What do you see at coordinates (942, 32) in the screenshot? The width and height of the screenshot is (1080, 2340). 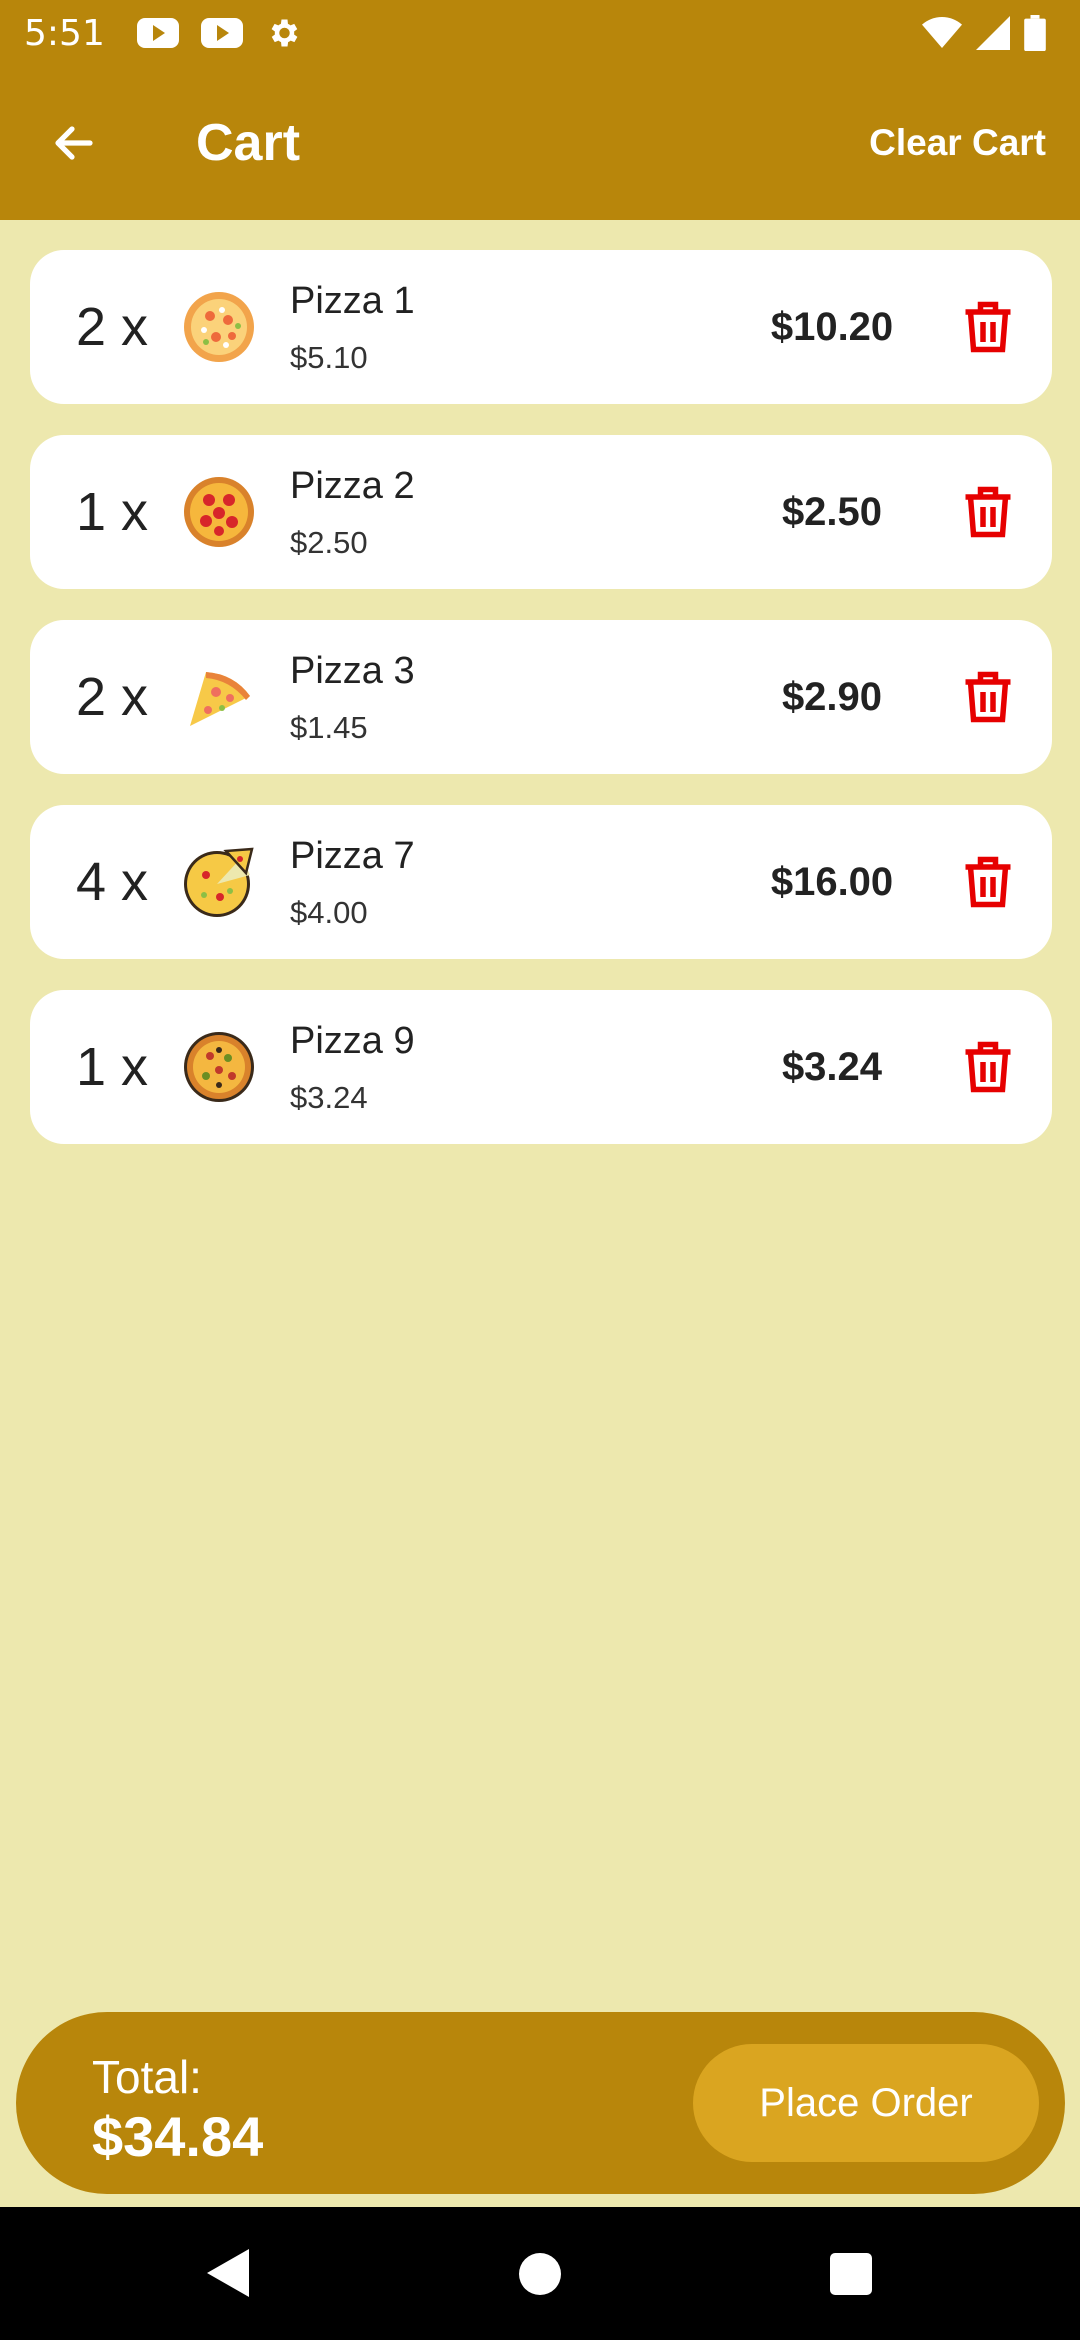 I see `wifi-icon` at bounding box center [942, 32].